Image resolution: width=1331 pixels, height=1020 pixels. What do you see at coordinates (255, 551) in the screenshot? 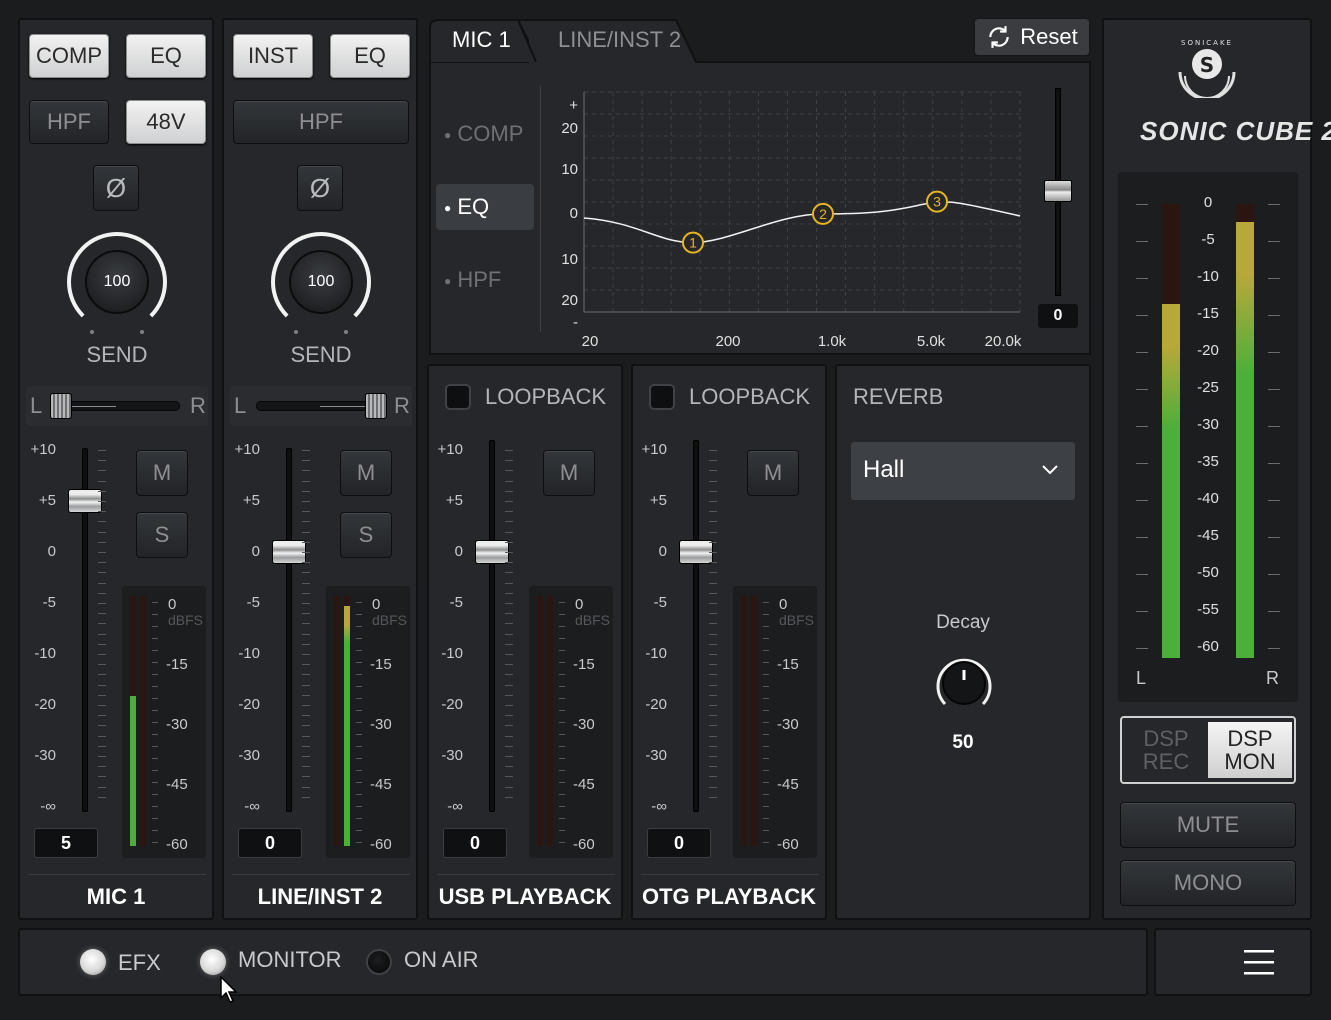
I see `fader-scale-label: 0` at bounding box center [255, 551].